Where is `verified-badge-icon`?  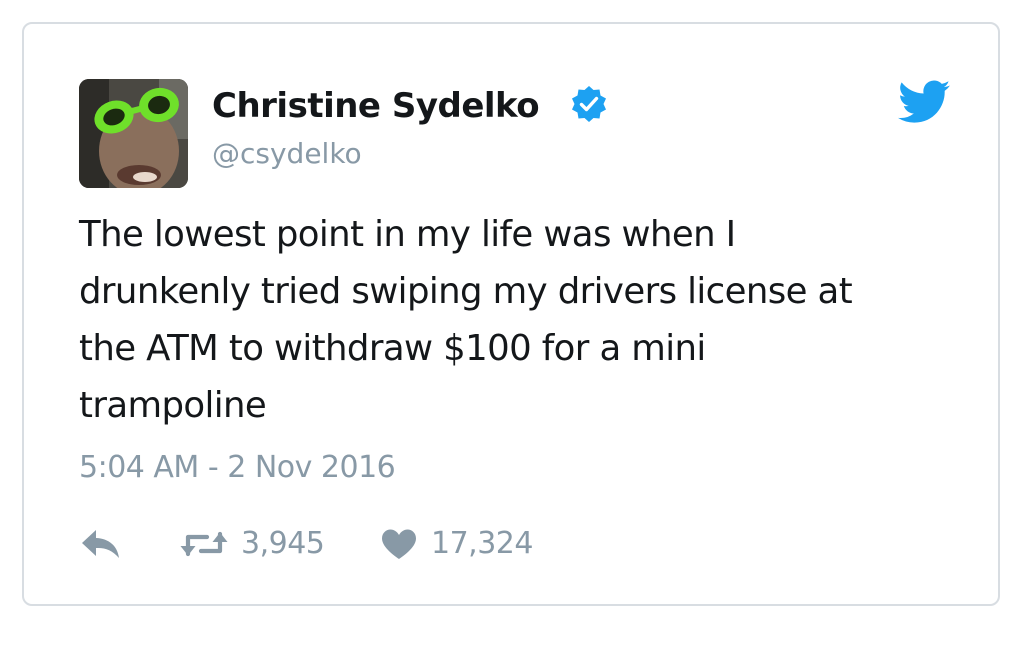
verified-badge-icon is located at coordinates (589, 104).